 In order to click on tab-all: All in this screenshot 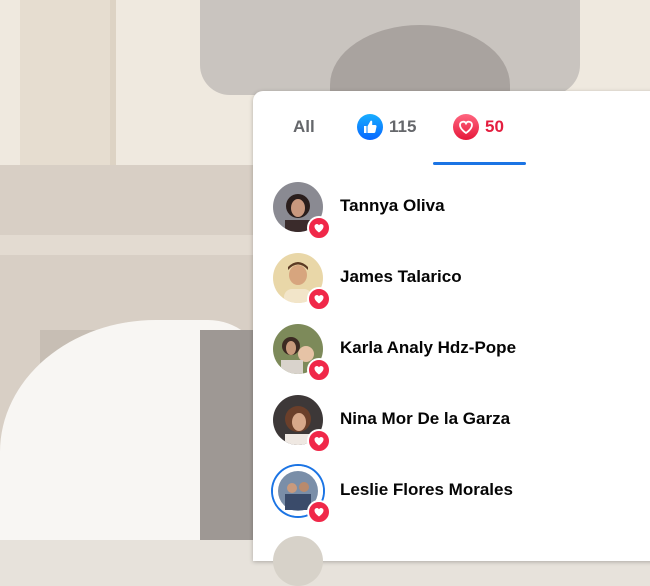, I will do `click(304, 127)`.